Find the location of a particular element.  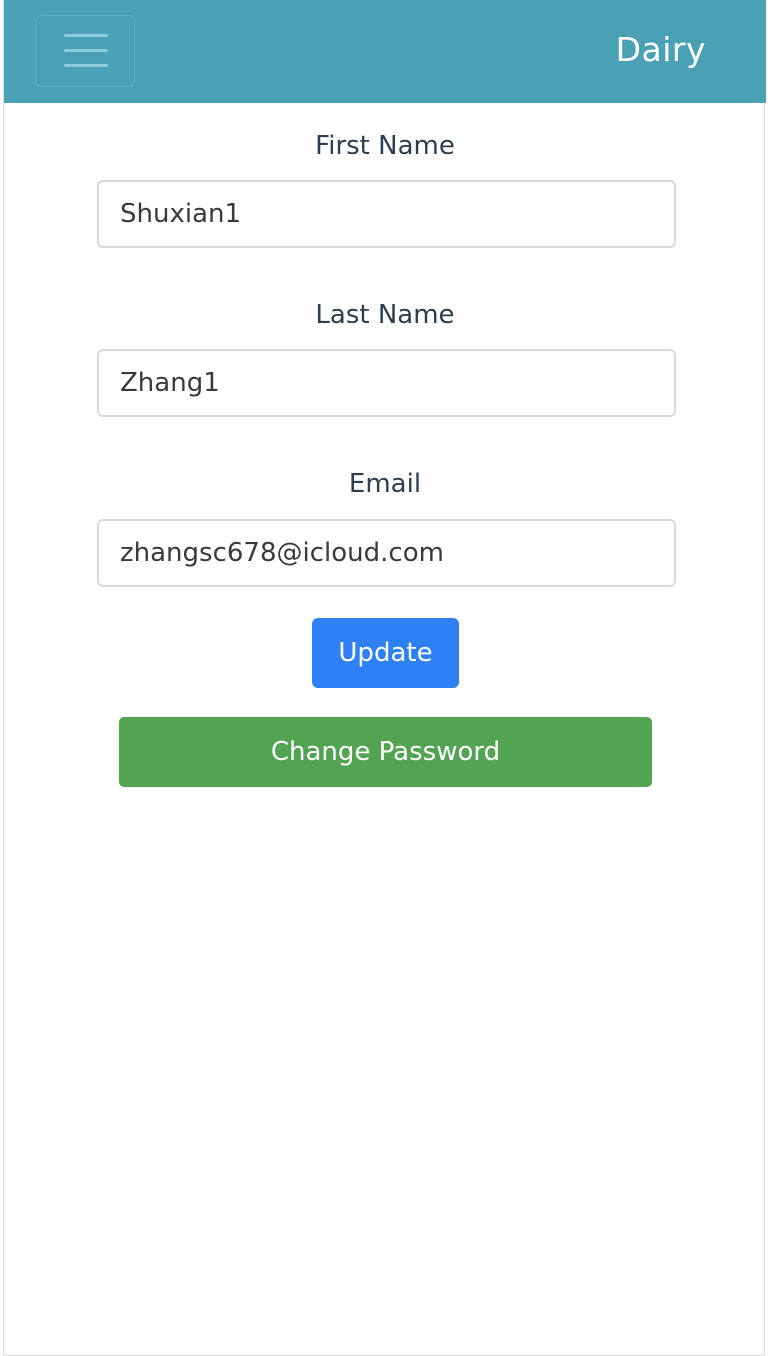

last-name-label: Last Name is located at coordinates (385, 315).